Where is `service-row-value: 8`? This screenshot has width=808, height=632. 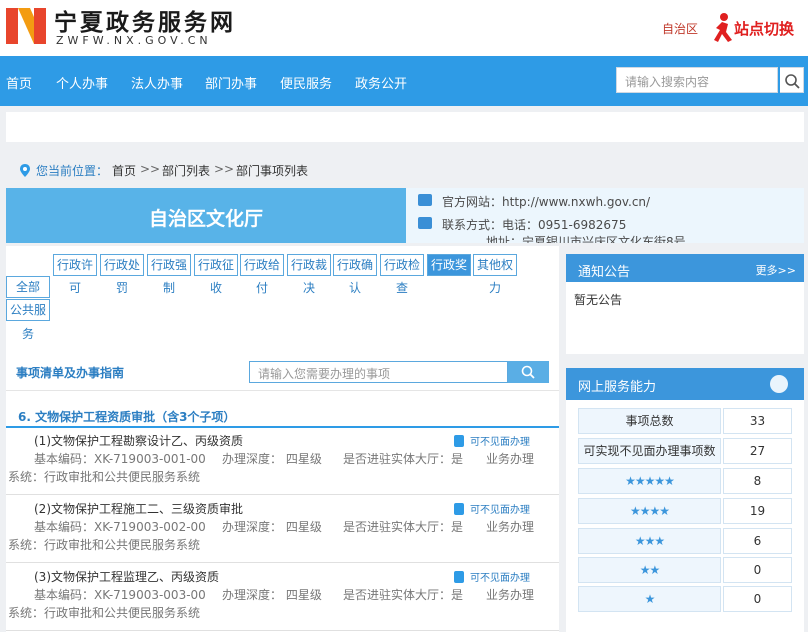 service-row-value: 8 is located at coordinates (757, 481).